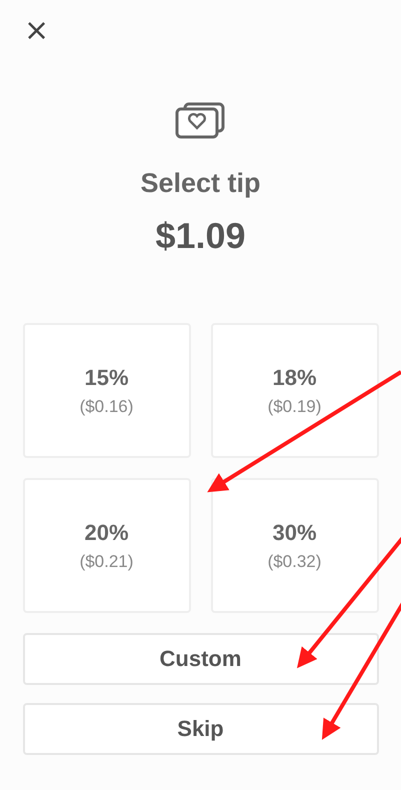 Image resolution: width=401 pixels, height=790 pixels. What do you see at coordinates (200, 183) in the screenshot?
I see `dialog-title: Select tip` at bounding box center [200, 183].